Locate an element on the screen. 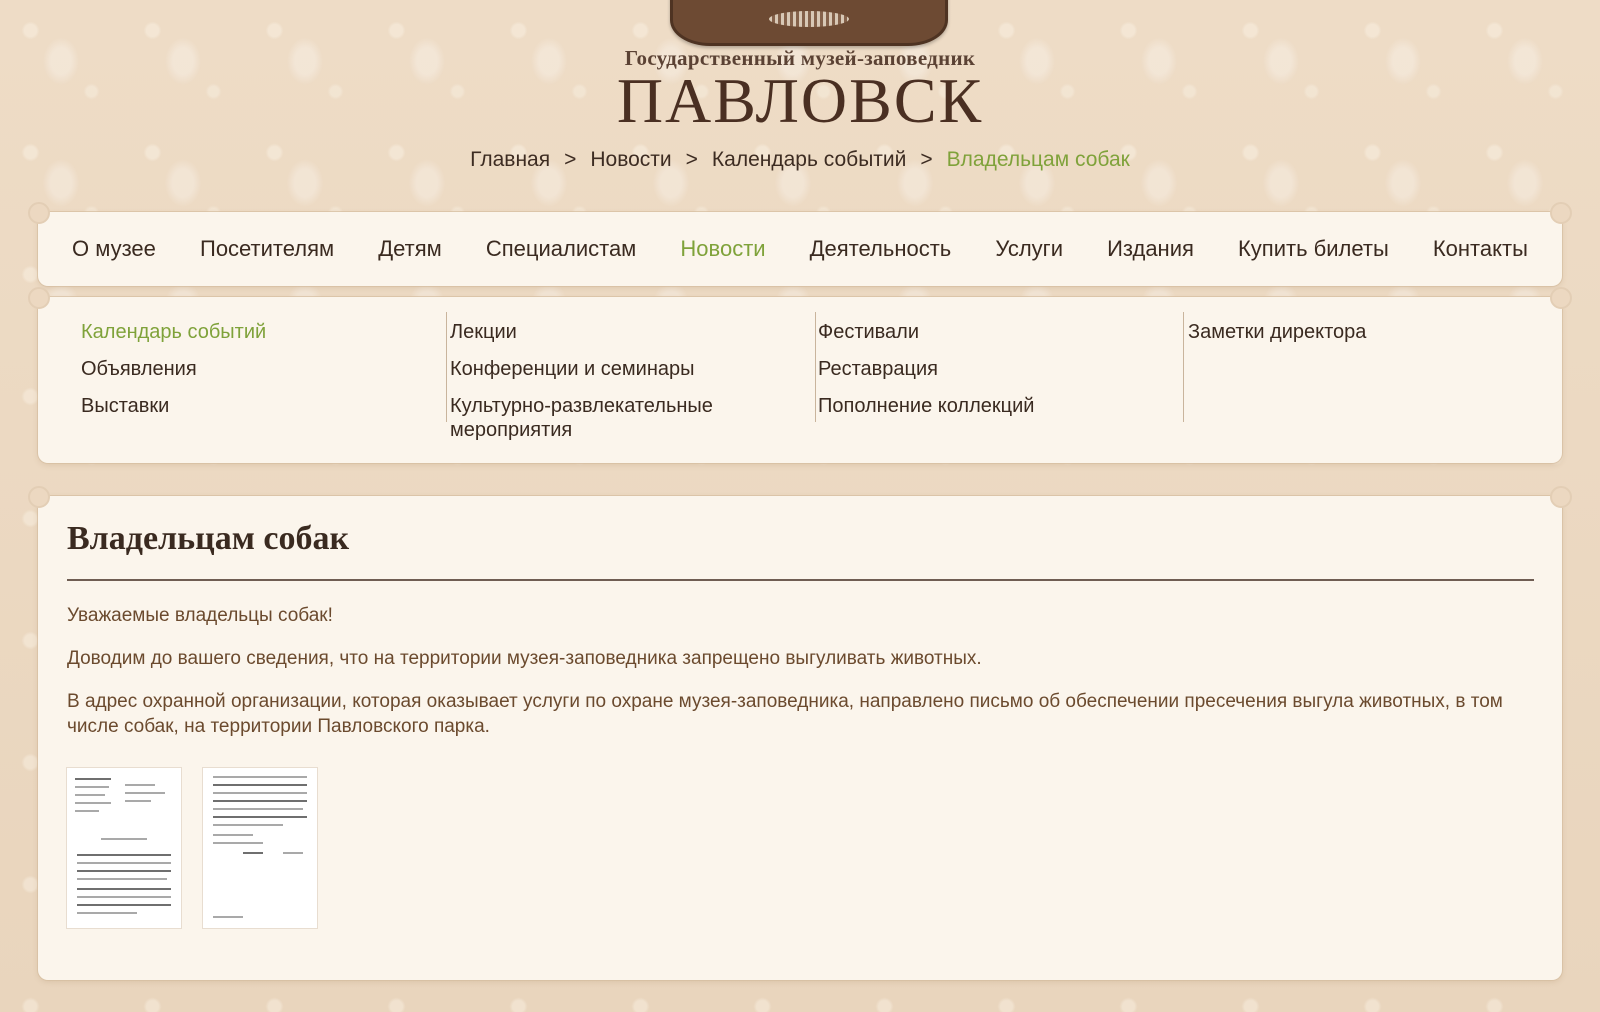 The height and width of the screenshot is (1012, 1600). nav-item-activity: Деятельность is located at coordinates (881, 249).